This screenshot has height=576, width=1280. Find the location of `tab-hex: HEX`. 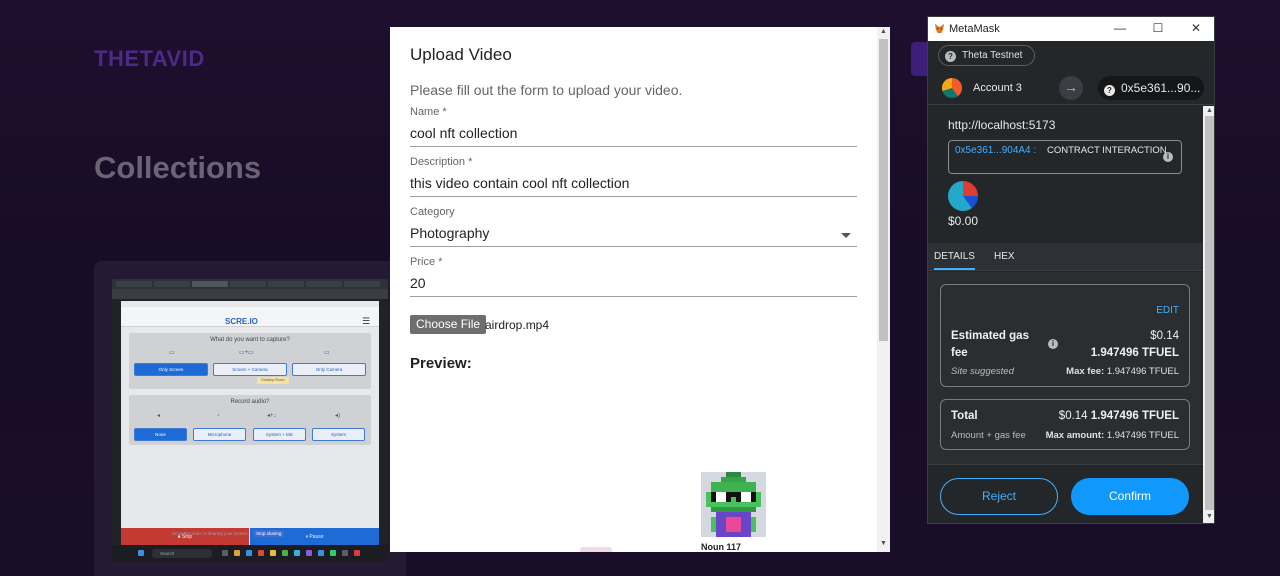

tab-hex: HEX is located at coordinates (1004, 256).